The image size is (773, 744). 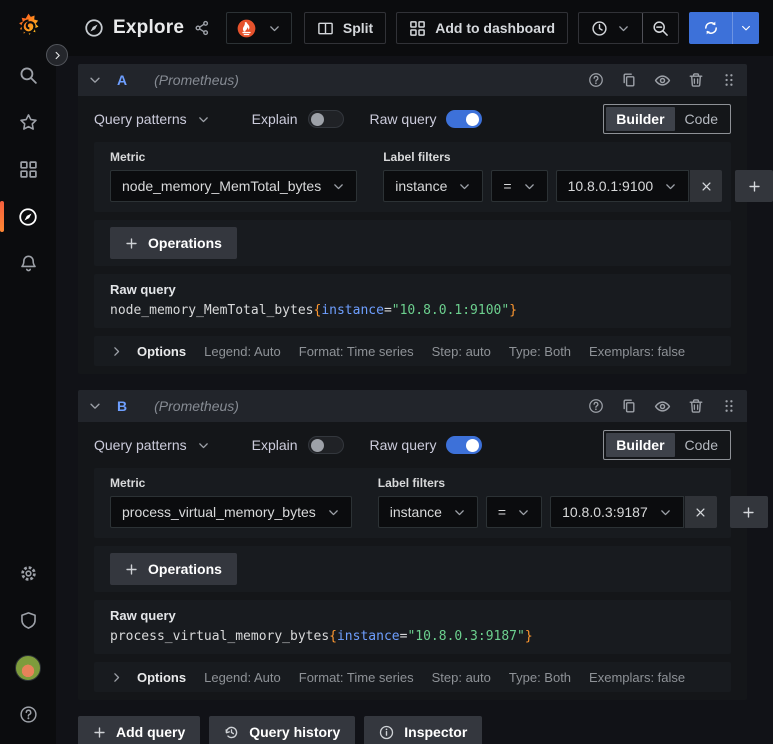 I want to click on metric-label: Metric, so click(x=128, y=483).